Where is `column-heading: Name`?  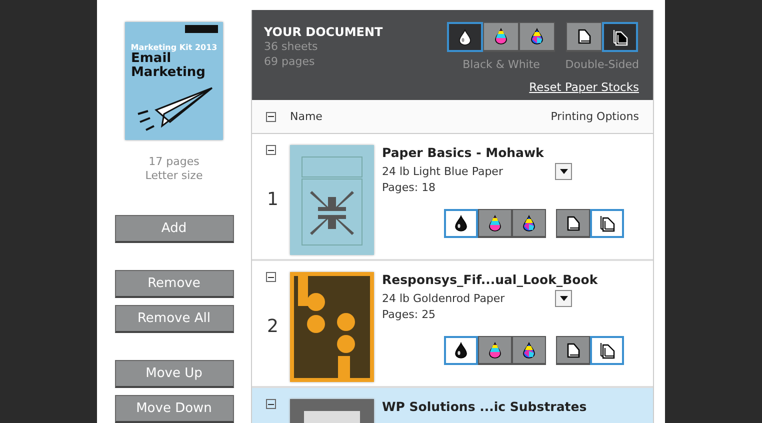 column-heading: Name is located at coordinates (307, 116).